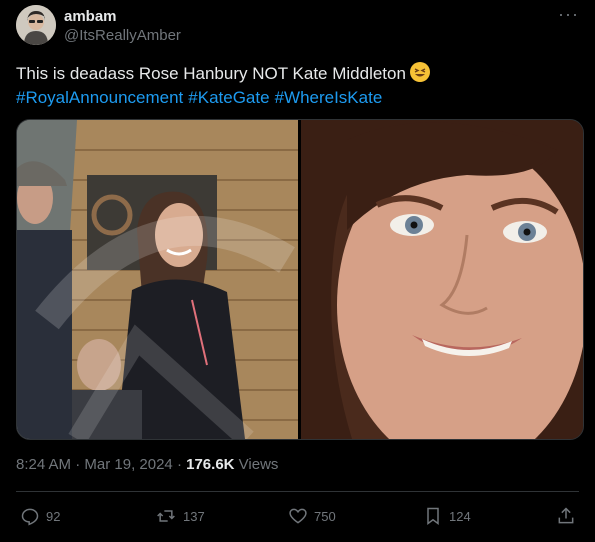 The width and height of the screenshot is (595, 542). Describe the element at coordinates (325, 516) in the screenshot. I see `like-count: 750` at that location.